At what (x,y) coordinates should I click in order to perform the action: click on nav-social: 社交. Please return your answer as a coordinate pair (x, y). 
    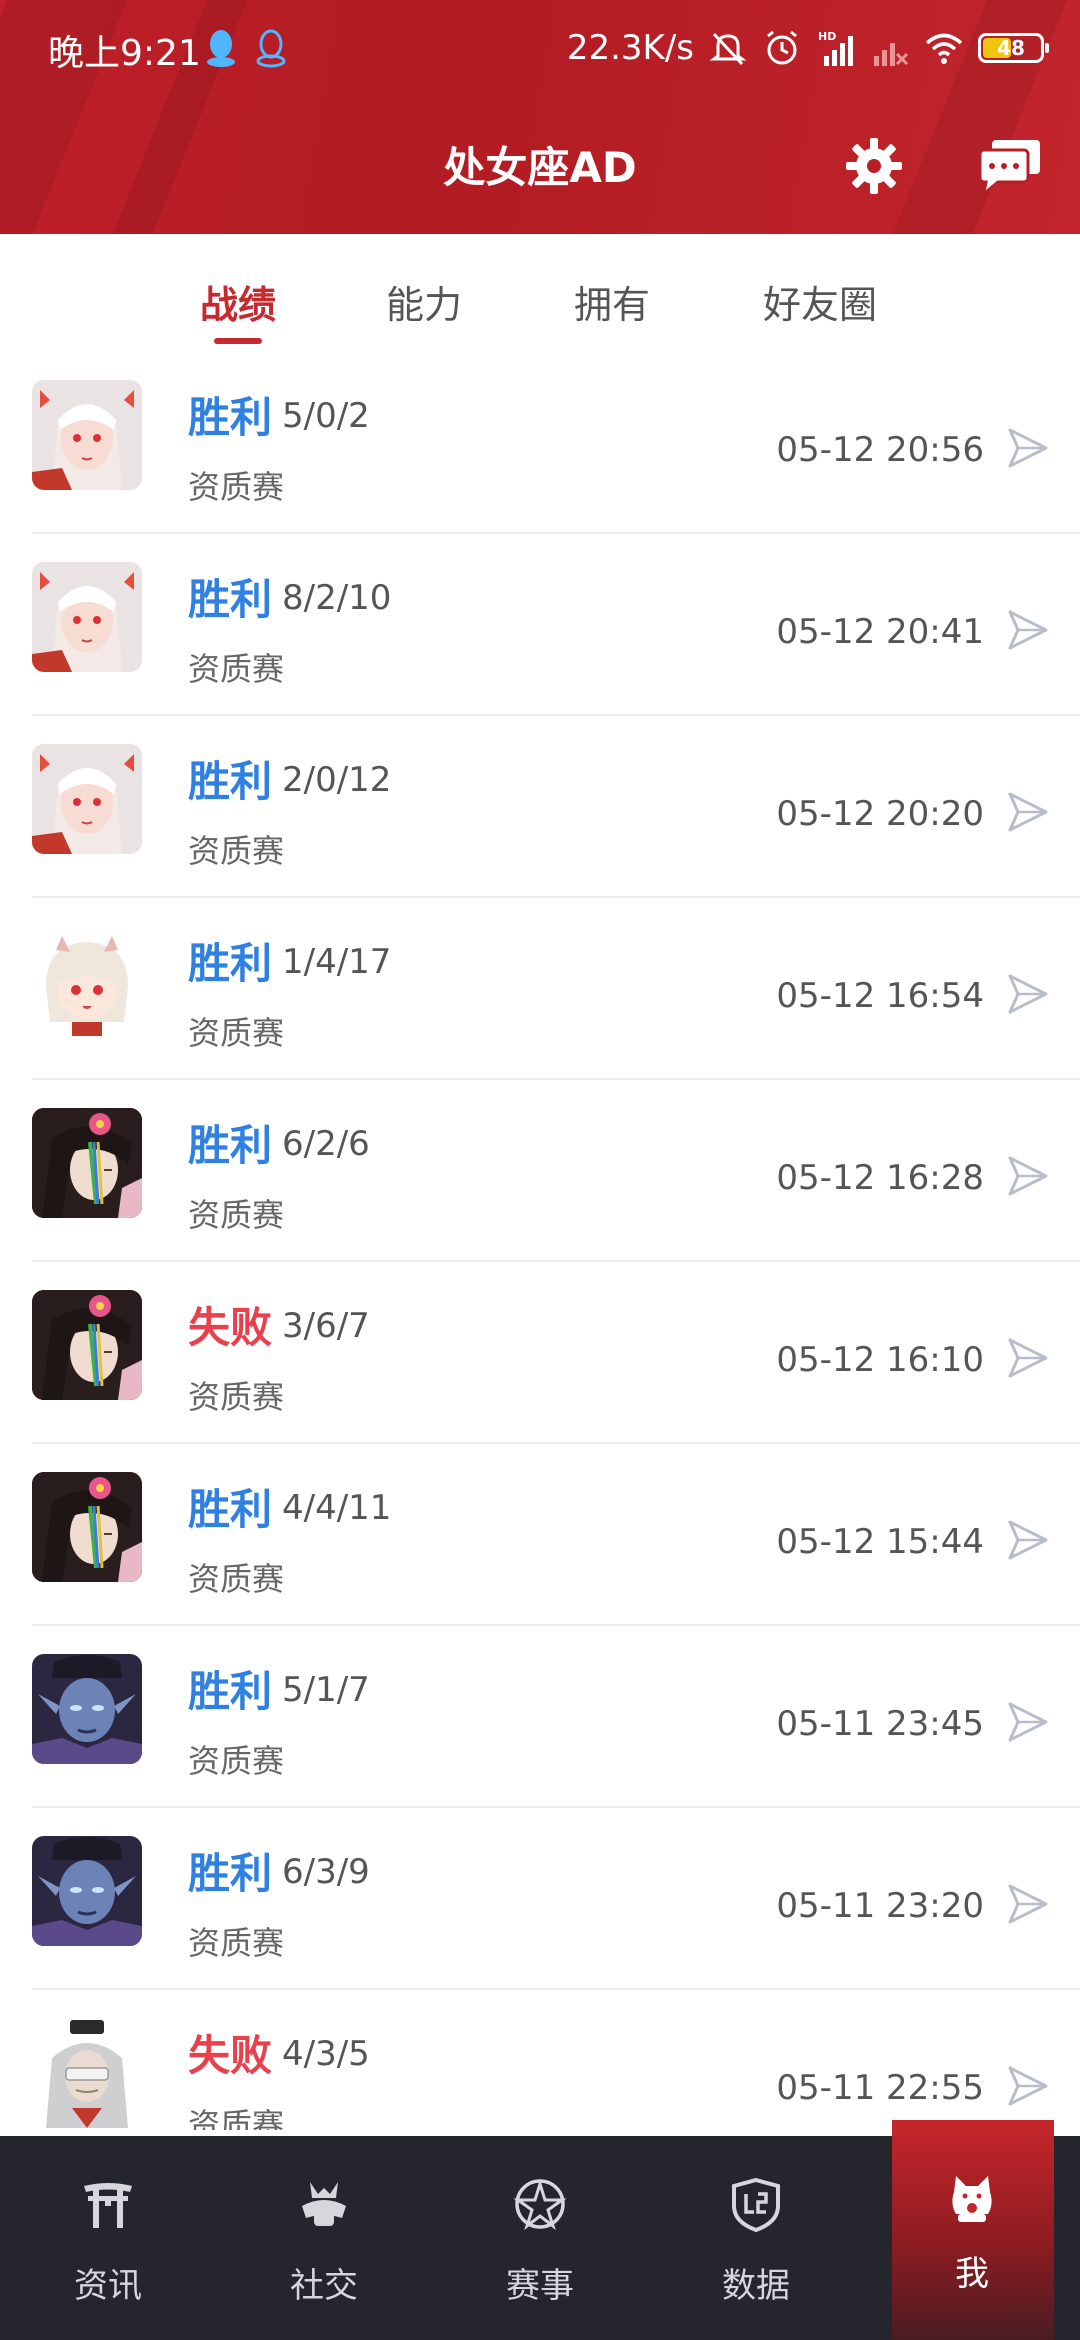
    Looking at the image, I should click on (324, 2238).